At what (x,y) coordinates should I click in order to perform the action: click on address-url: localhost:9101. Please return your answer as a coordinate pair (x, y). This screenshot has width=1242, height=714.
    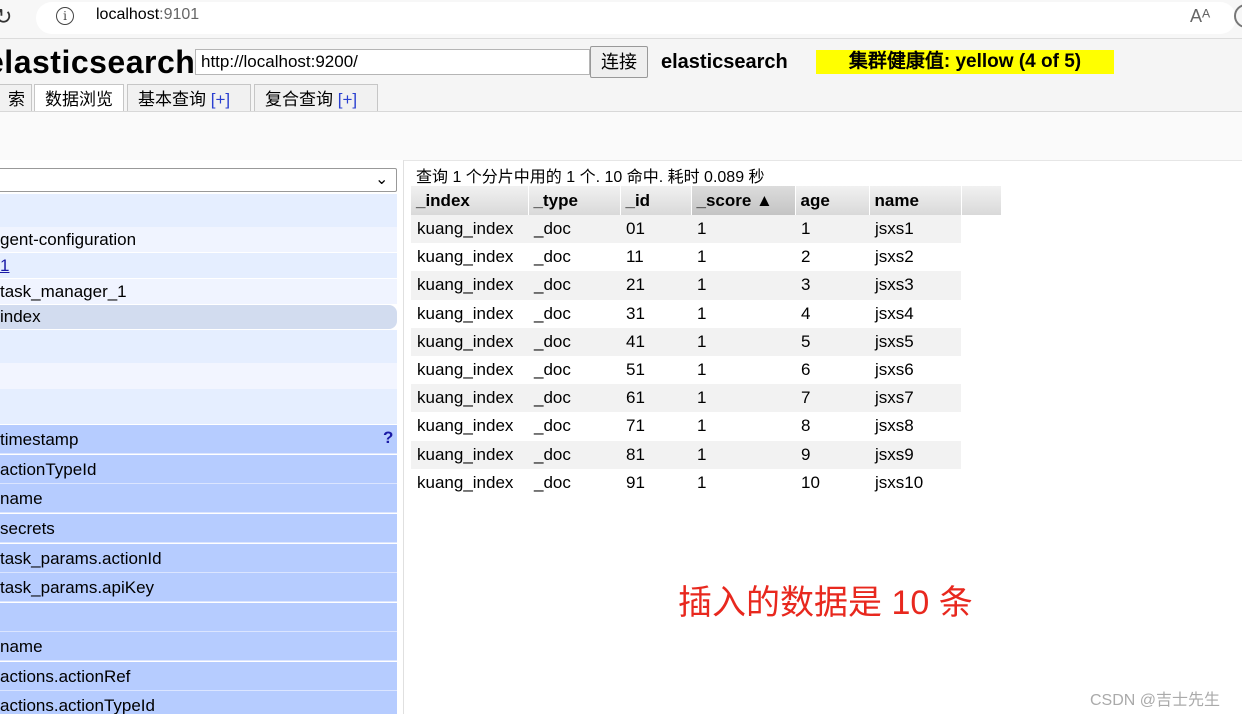
    Looking at the image, I should click on (147, 15).